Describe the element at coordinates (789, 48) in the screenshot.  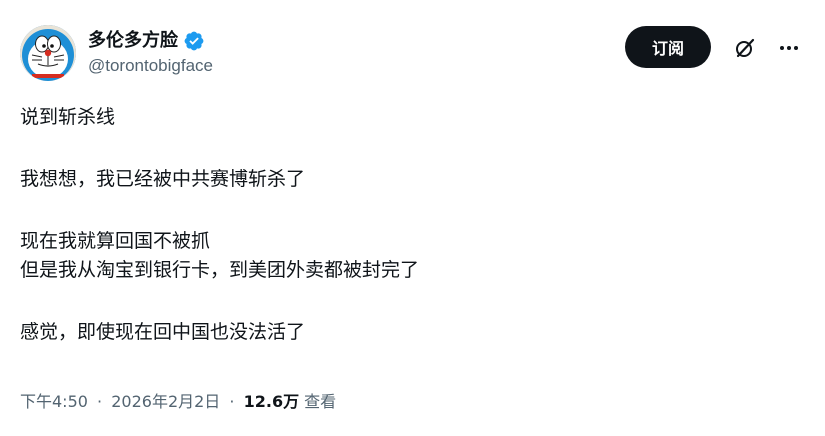
I see `more-options-icon` at that location.